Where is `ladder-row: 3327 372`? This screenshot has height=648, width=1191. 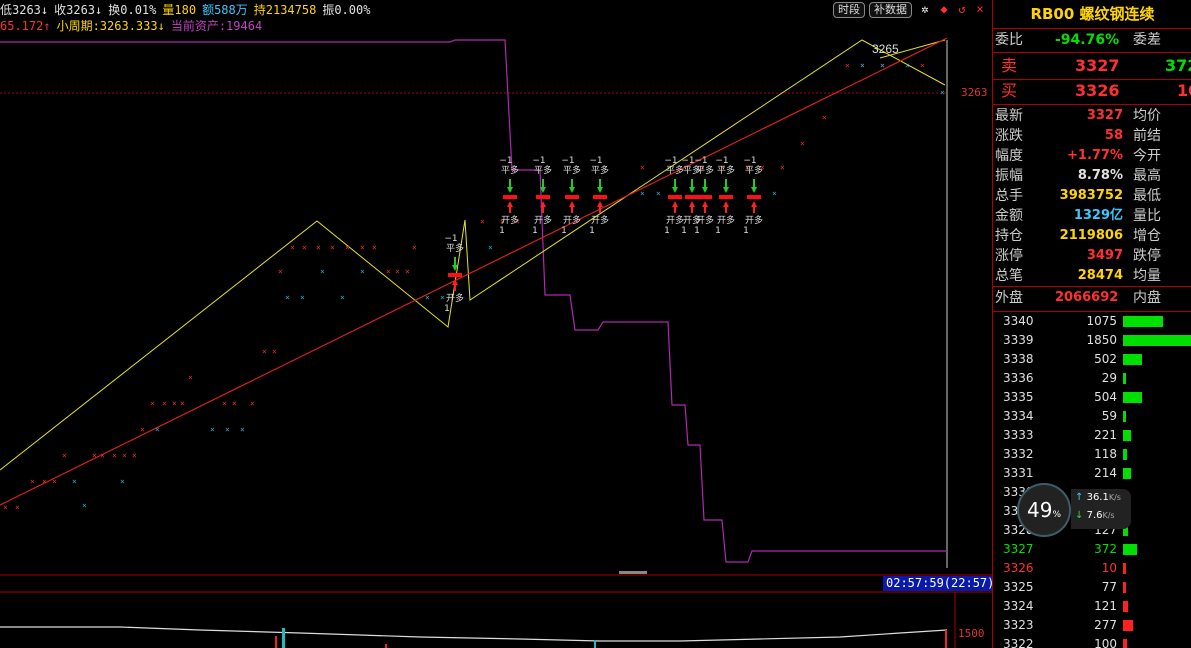
ladder-row: 3327 372 is located at coordinates (1092, 549).